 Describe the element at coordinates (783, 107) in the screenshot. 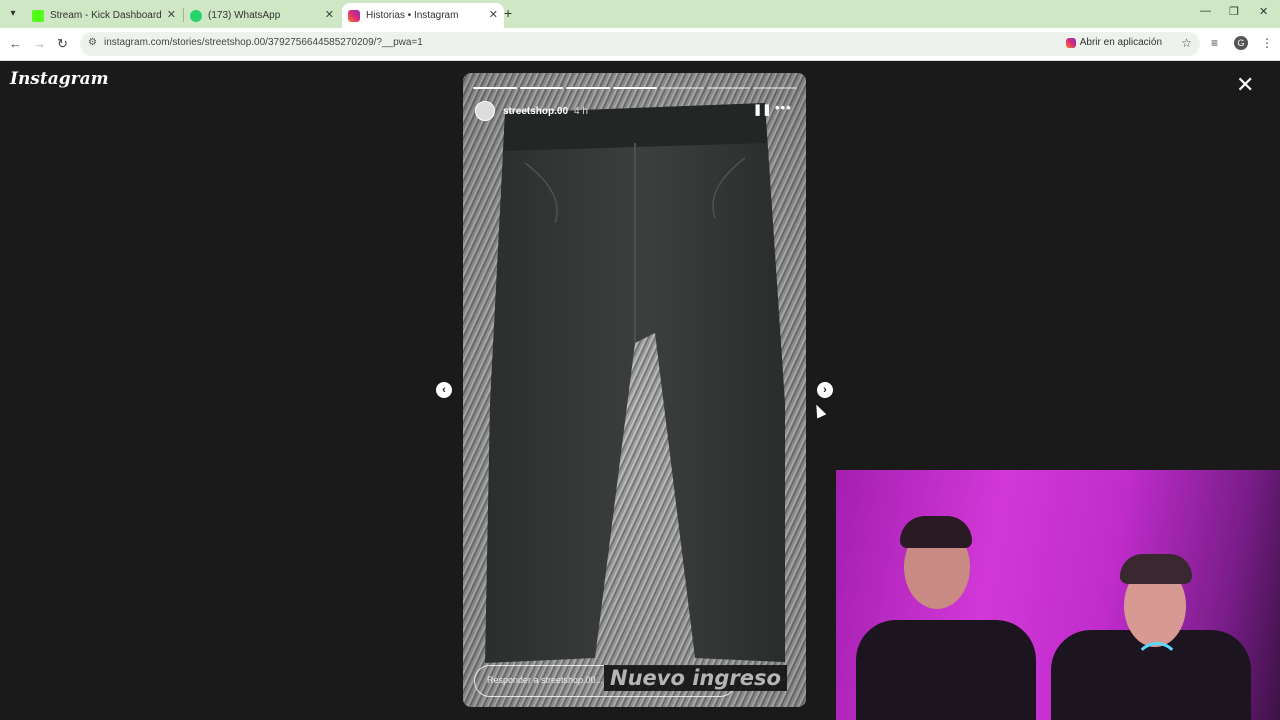

I see `more-options-icon: •••` at that location.